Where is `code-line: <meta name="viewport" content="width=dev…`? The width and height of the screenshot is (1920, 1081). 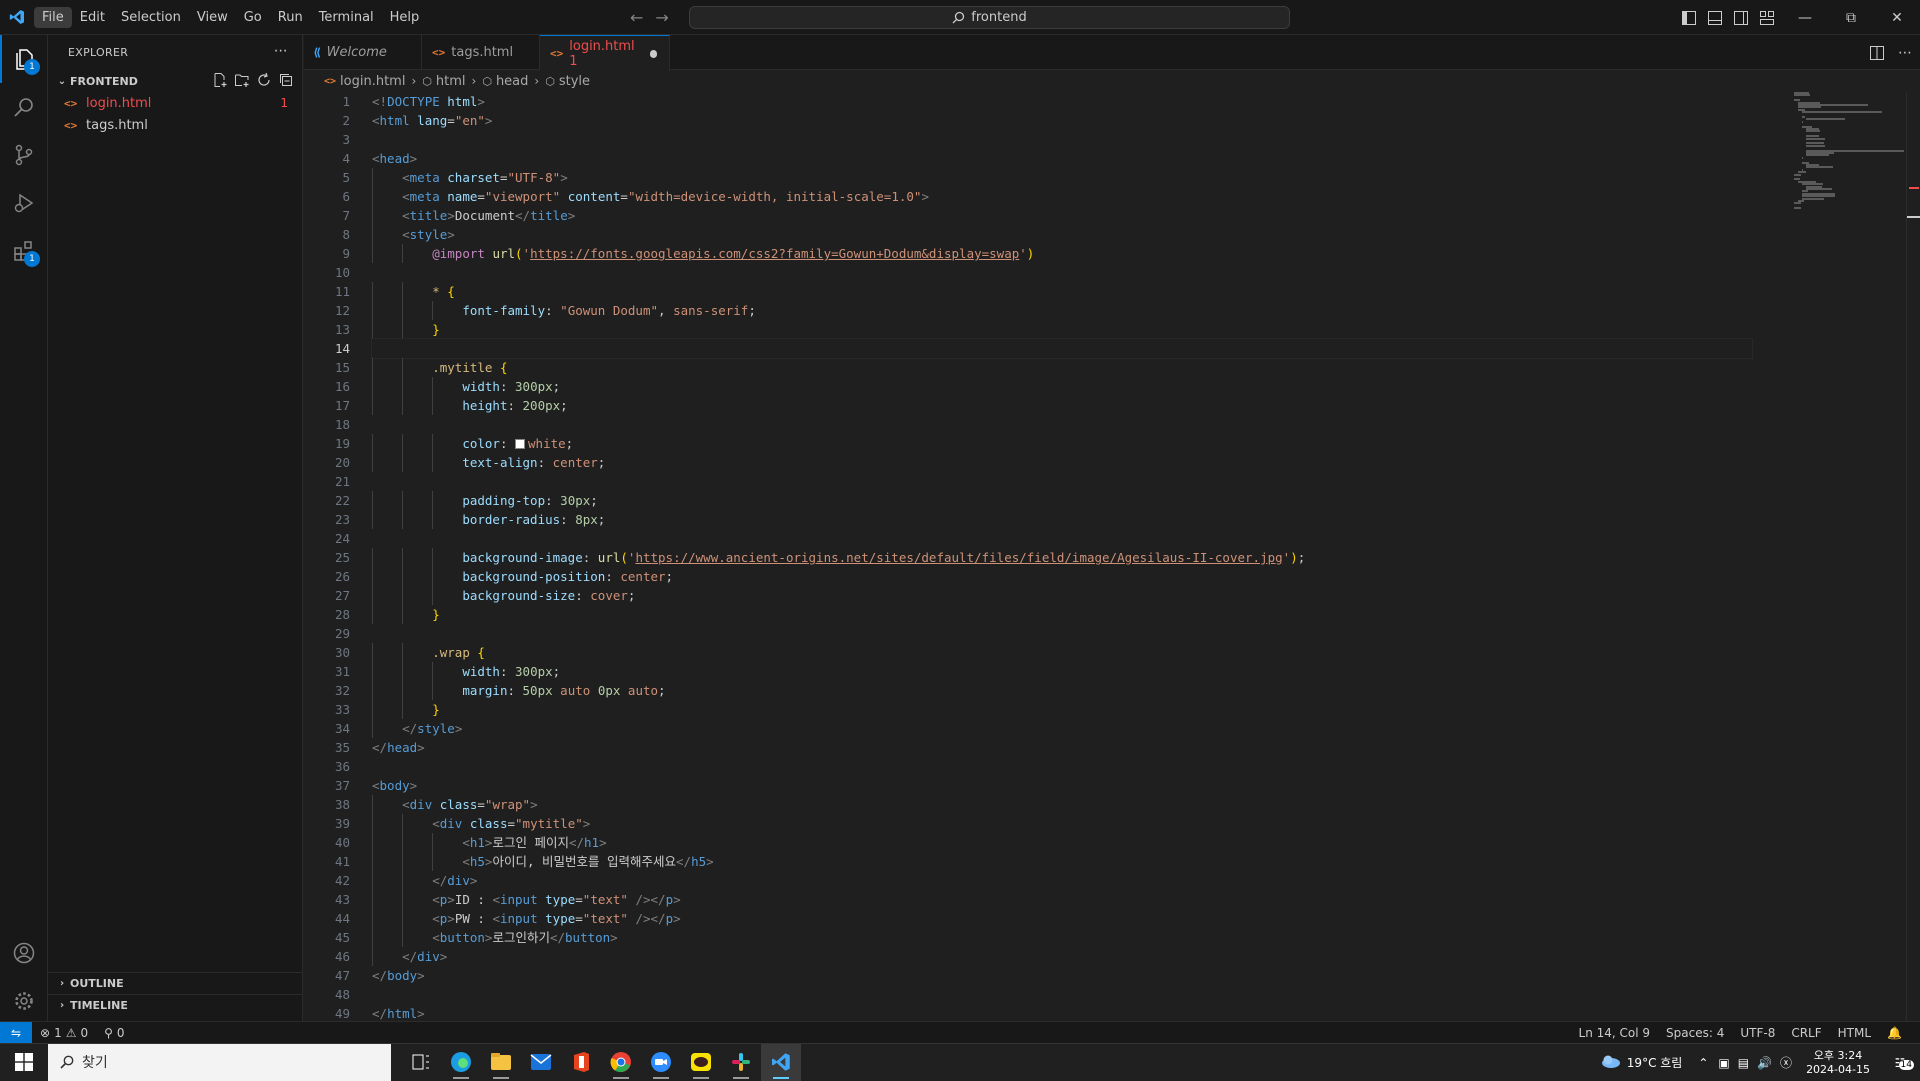
code-line: <meta name="viewport" content="width=dev… is located at coordinates (1072, 196).